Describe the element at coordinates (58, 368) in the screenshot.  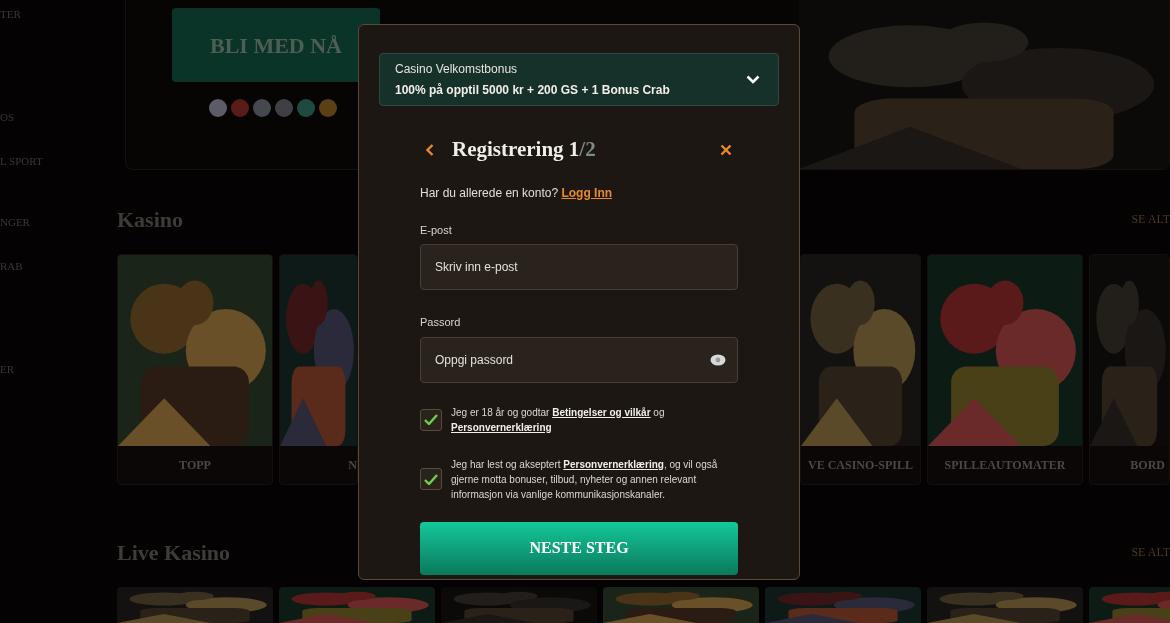
I see `sidebar-item: ER` at that location.